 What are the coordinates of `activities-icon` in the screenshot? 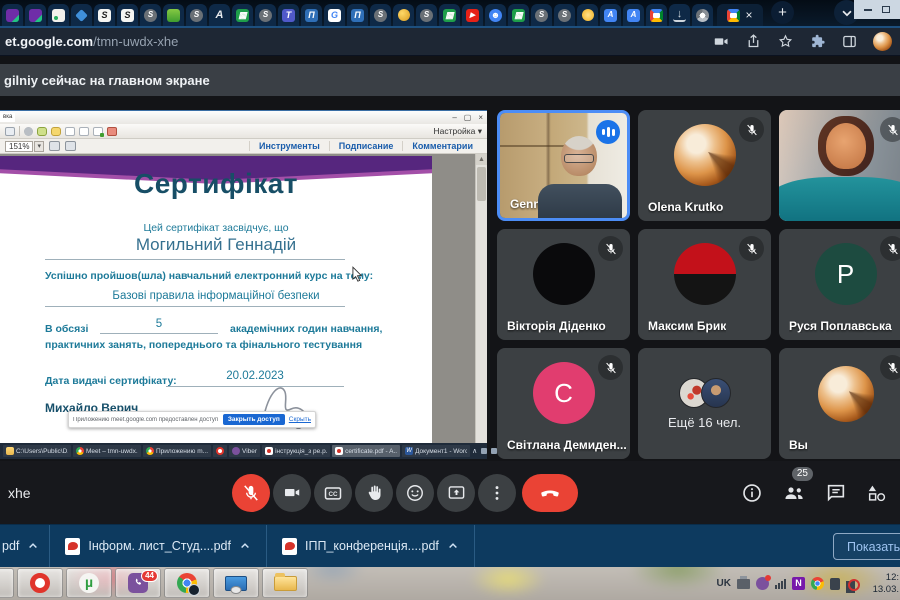 It's located at (877, 493).